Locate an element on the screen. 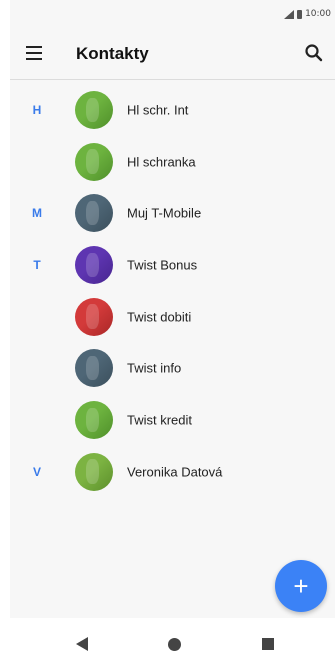 The width and height of the screenshot is (335, 668). contact-row: T Twist Bonus is located at coordinates (172, 265).